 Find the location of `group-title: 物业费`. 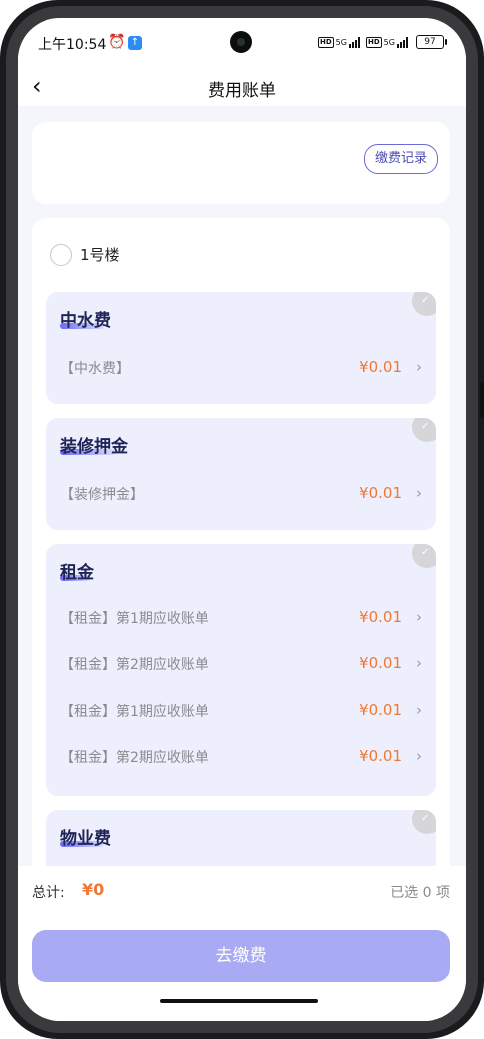

group-title: 物业费 is located at coordinates (85, 839).